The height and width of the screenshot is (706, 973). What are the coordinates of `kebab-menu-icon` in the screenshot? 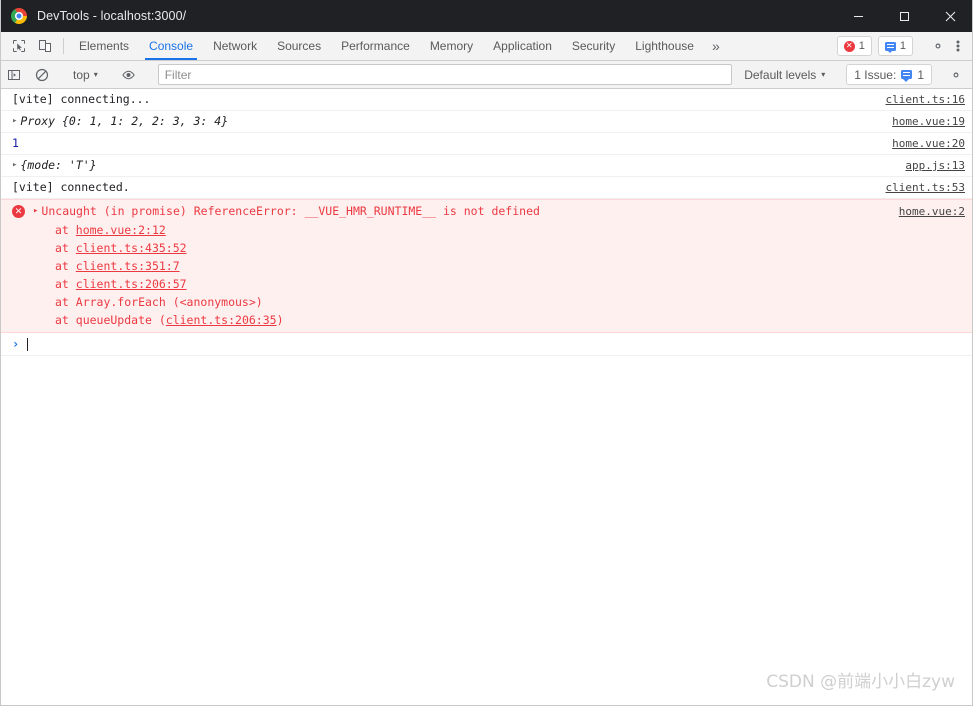 It's located at (958, 46).